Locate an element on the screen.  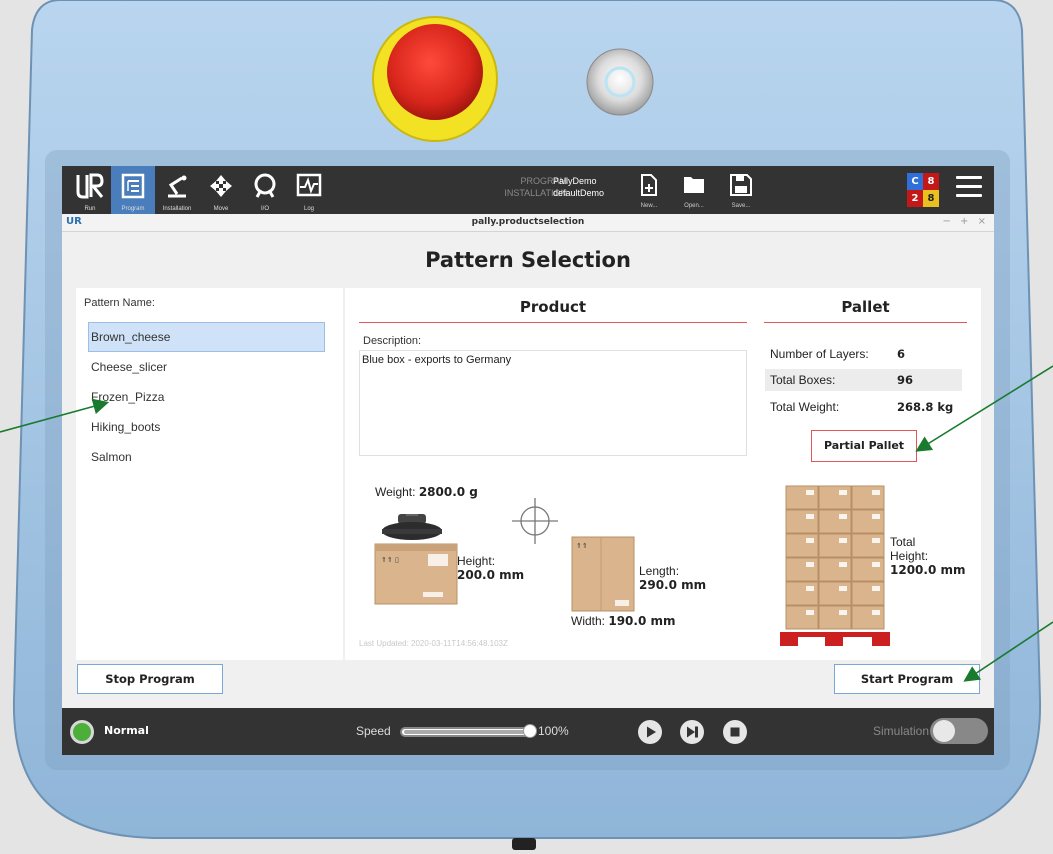
controller-status-counter: C 8 2 8 is located at coordinates (923, 190).